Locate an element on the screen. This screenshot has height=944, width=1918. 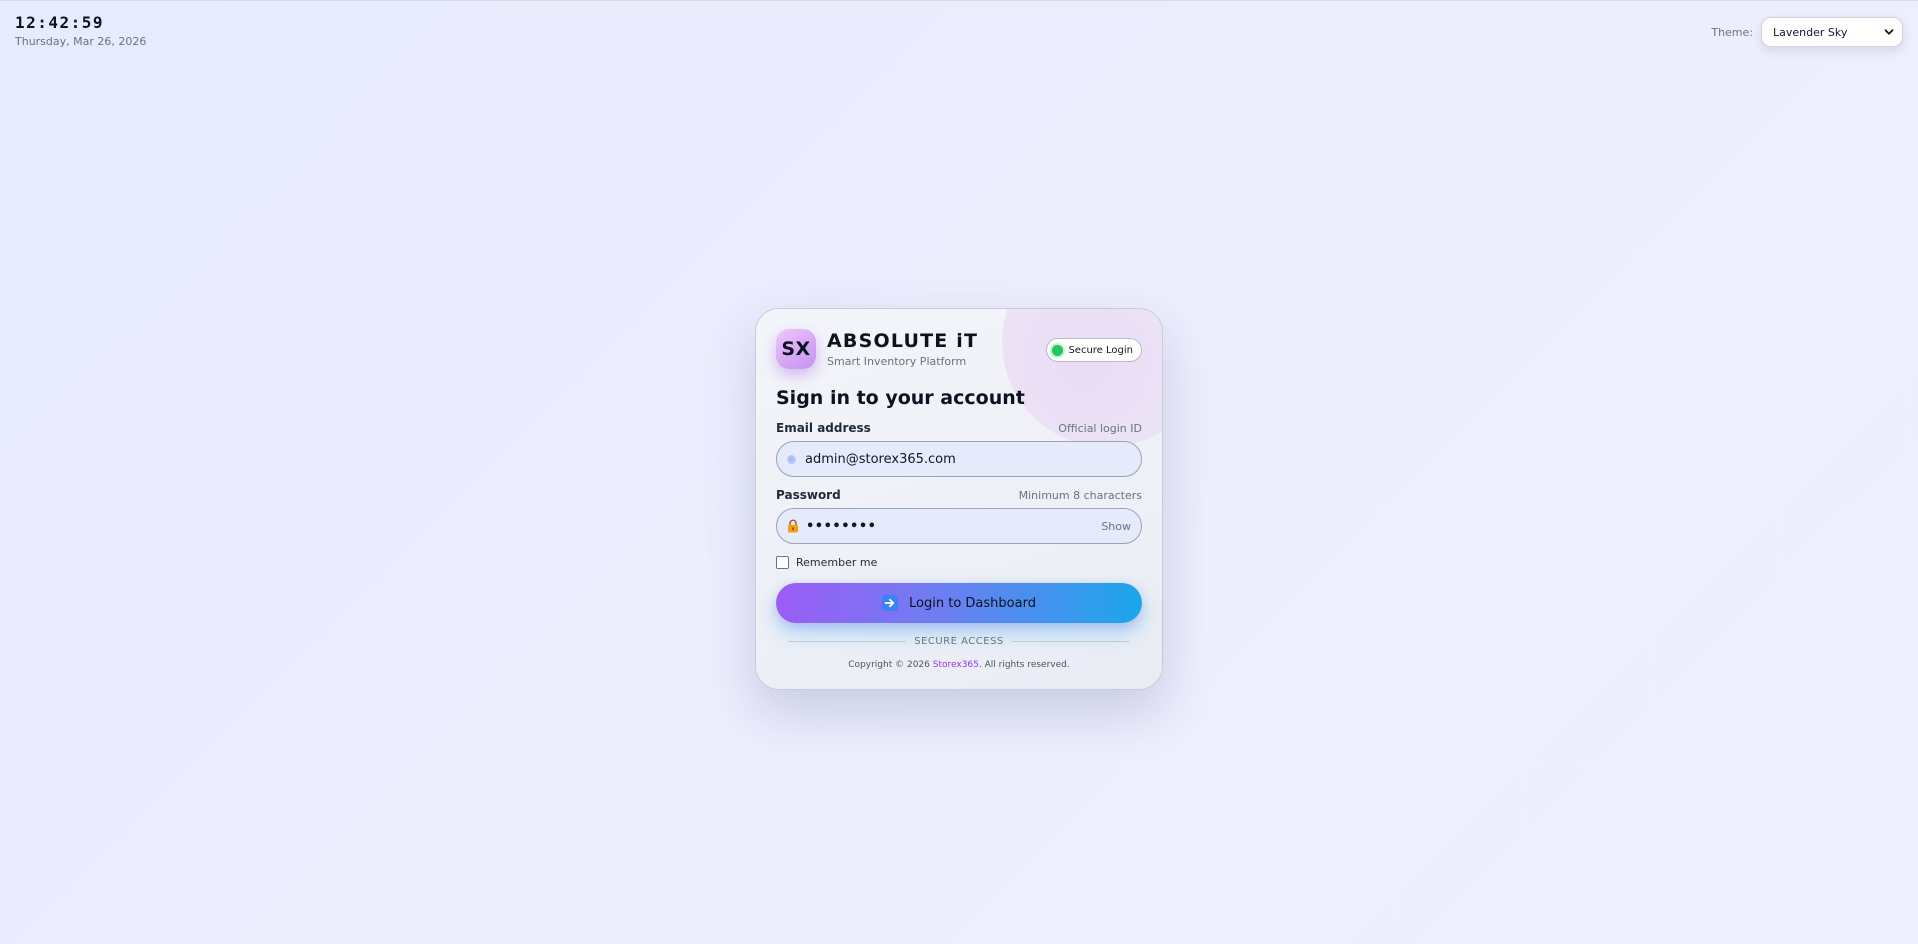
brand-link: Storex365 is located at coordinates (956, 665).